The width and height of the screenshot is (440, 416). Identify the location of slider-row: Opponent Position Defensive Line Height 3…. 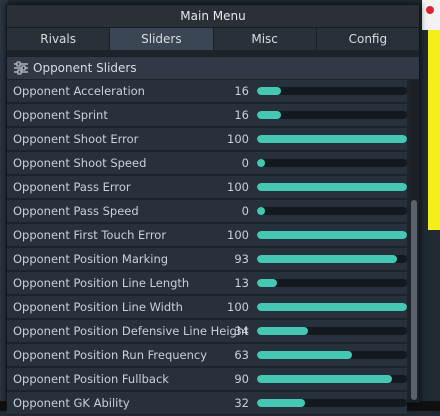
(207, 331).